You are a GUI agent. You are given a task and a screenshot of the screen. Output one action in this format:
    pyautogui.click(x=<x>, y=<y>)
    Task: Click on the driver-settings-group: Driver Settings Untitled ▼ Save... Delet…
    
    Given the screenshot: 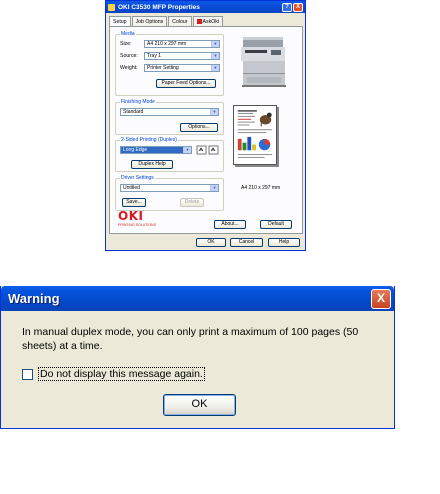 What is the action you would take?
    pyautogui.click(x=169, y=193)
    